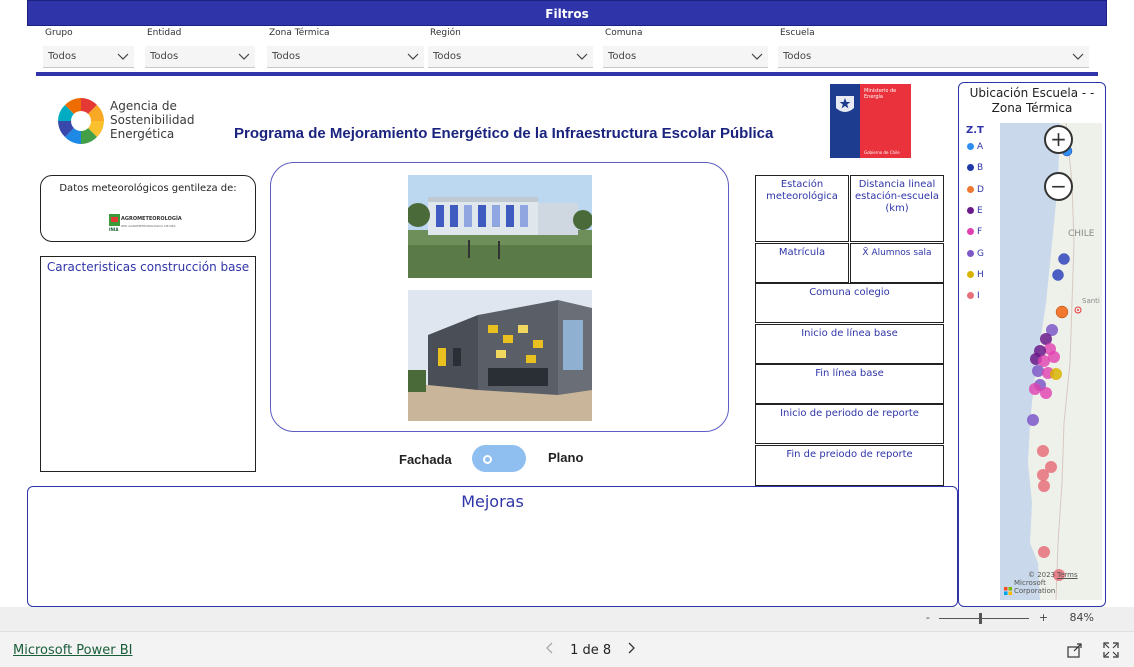 The height and width of the screenshot is (667, 1134). I want to click on estacion-label: Estación meteorológica, so click(802, 190).